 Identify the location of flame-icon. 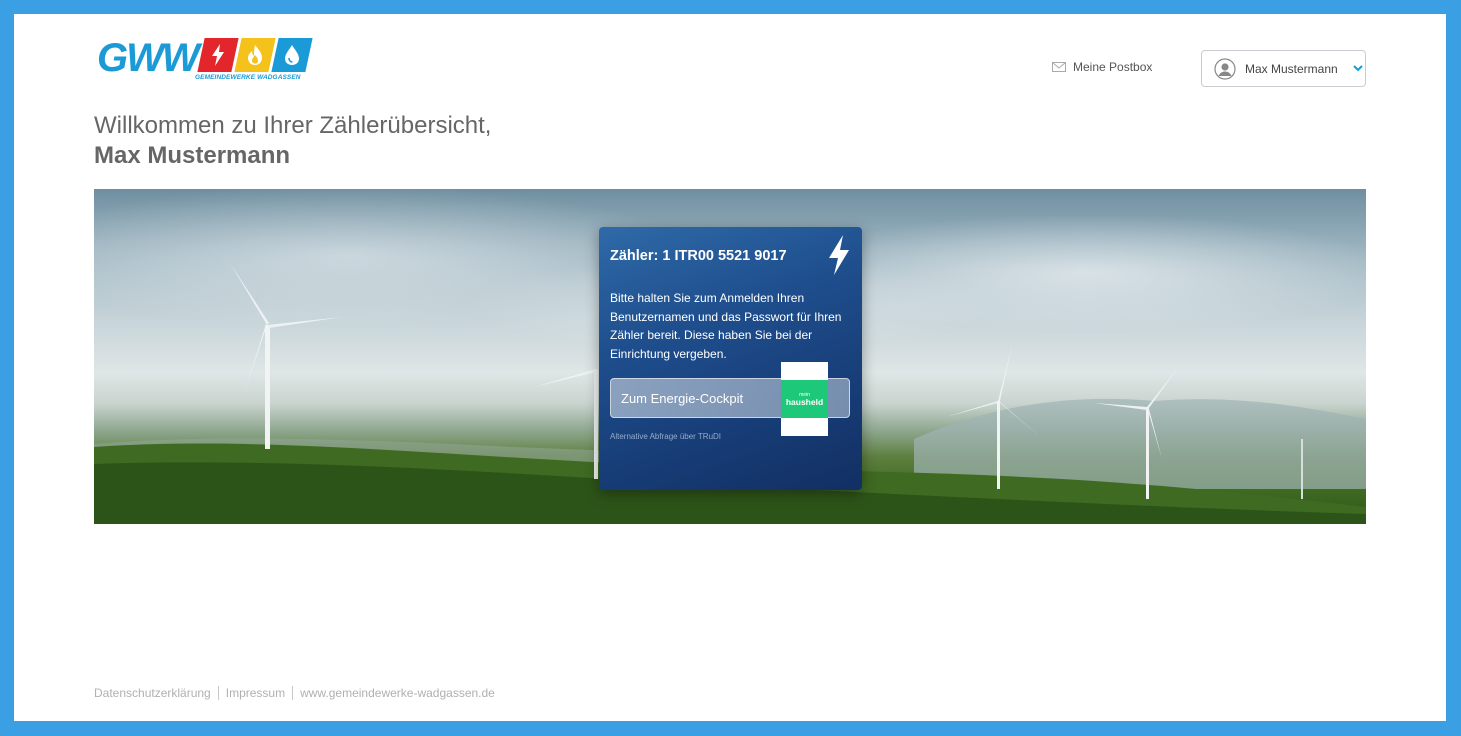
(255, 55).